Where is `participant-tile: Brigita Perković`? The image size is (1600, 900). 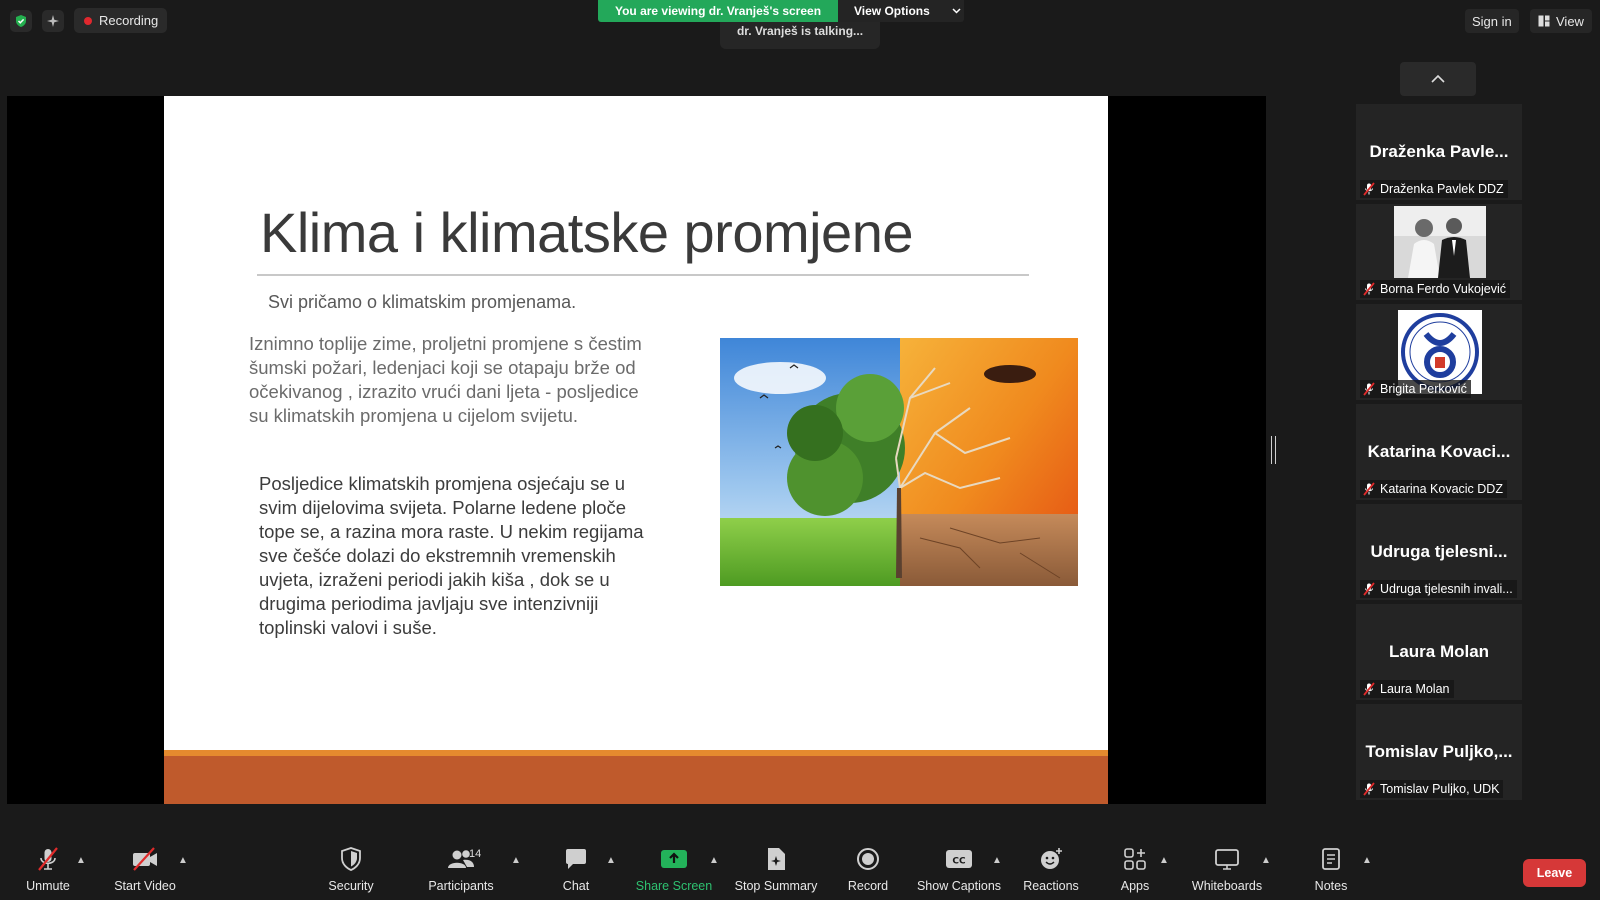
participant-tile: Brigita Perković is located at coordinates (1439, 352).